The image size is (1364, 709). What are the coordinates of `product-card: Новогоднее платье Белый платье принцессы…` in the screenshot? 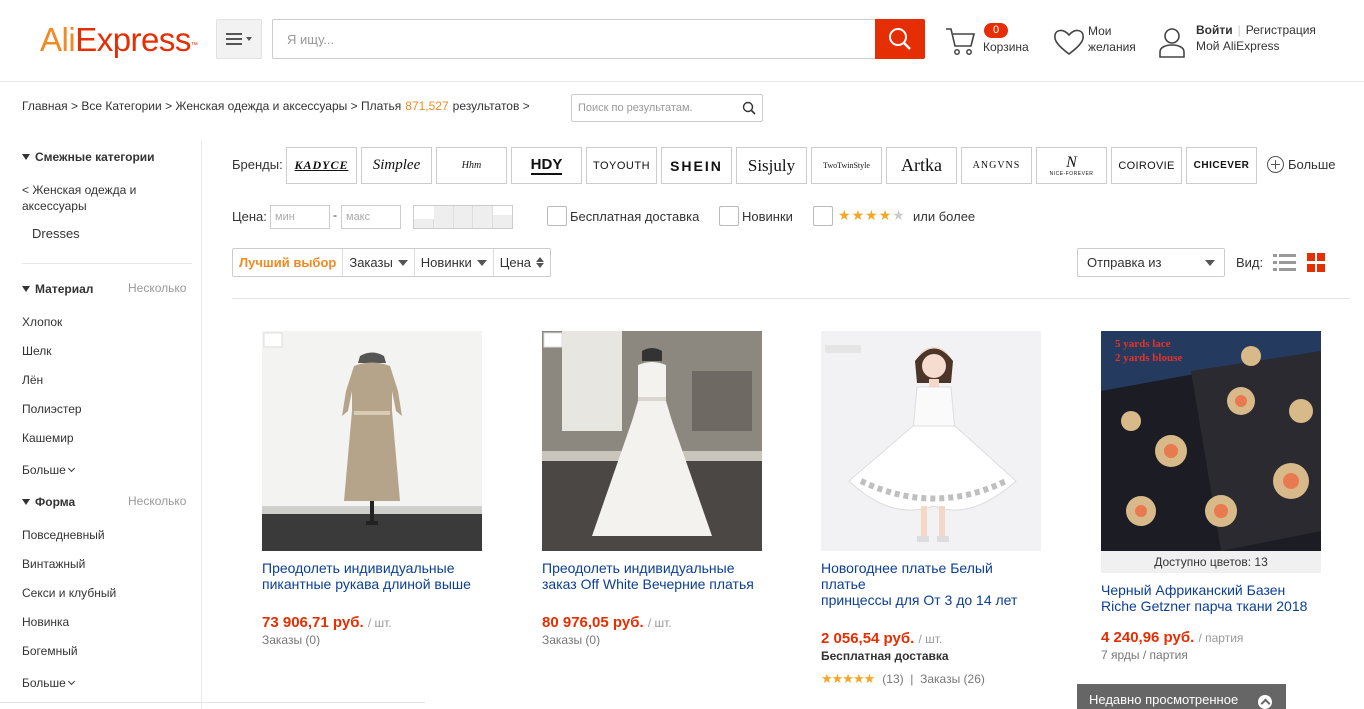 It's located at (931, 509).